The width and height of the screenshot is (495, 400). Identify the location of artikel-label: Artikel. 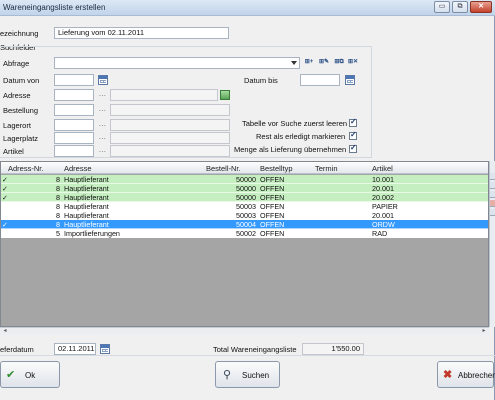
(13, 151).